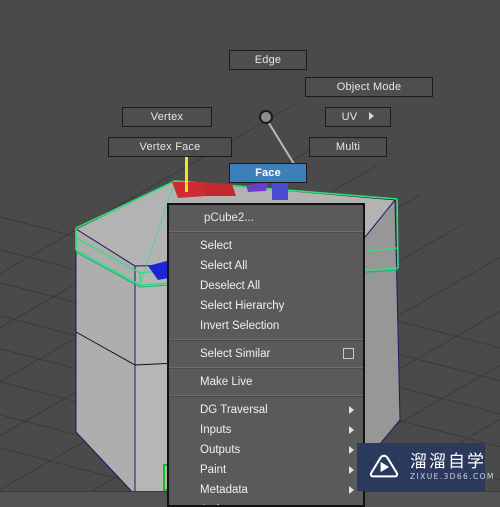 The image size is (500, 507). Describe the element at coordinates (204, 190) in the screenshot. I see `manipulator-red-handle` at that location.